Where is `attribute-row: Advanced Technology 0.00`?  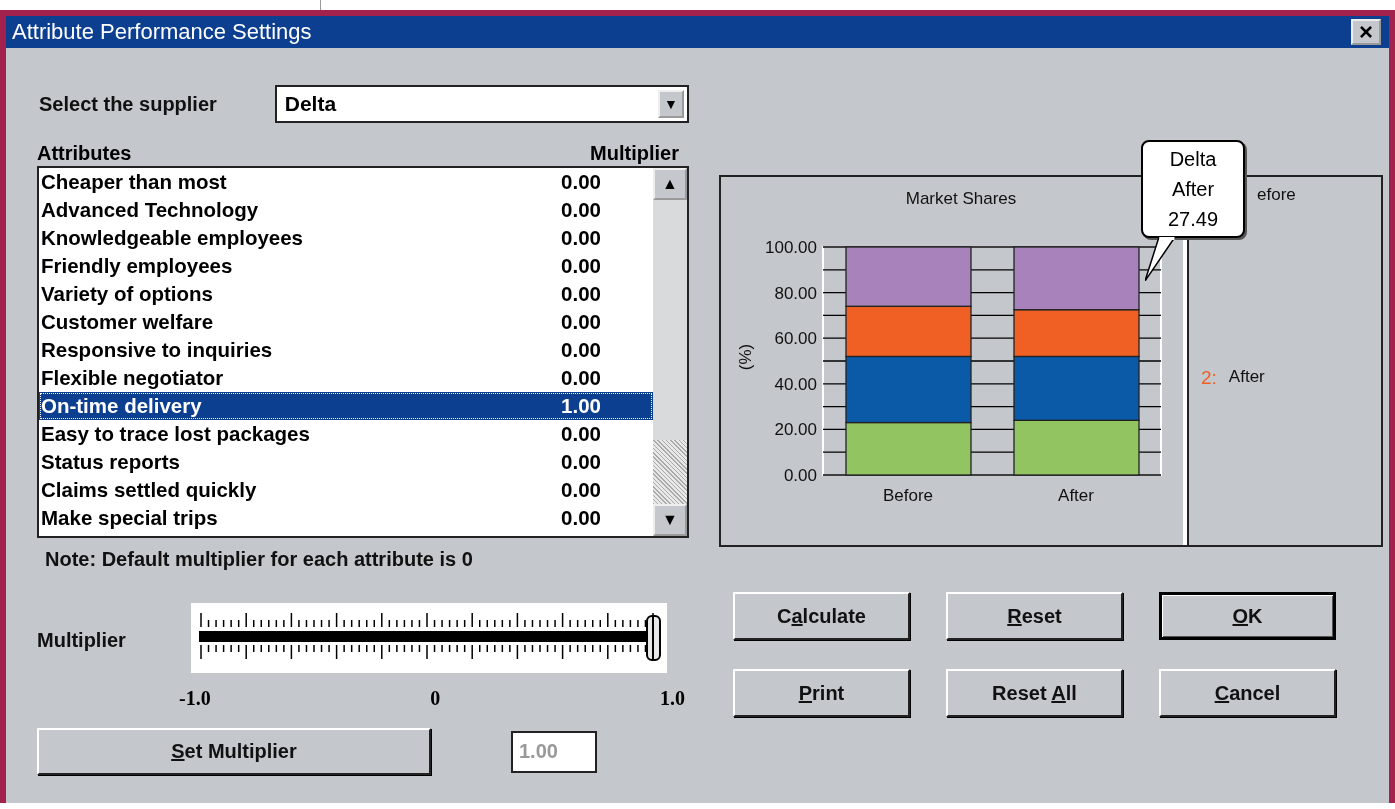 attribute-row: Advanced Technology 0.00 is located at coordinates (346, 210).